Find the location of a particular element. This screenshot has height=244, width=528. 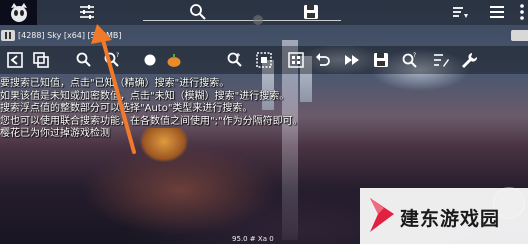

fps-counter: 95.0 # Xa 0 is located at coordinates (253, 239).